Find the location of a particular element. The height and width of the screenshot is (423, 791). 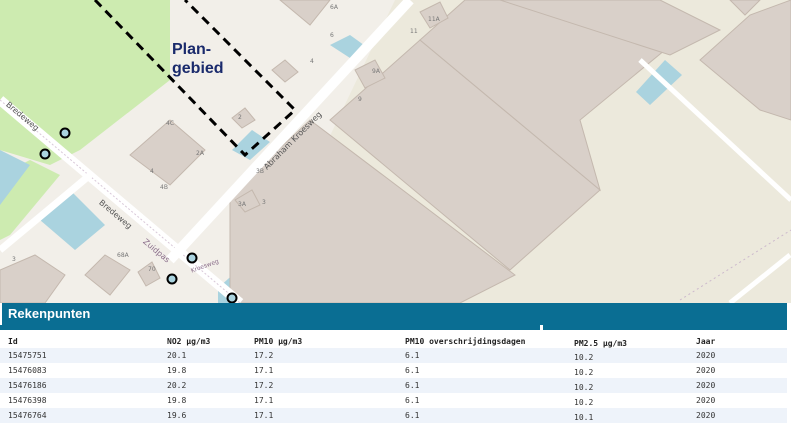

table-row: 15476398 19.8 17.1 6.1 10.2 2020 is located at coordinates (393, 400).